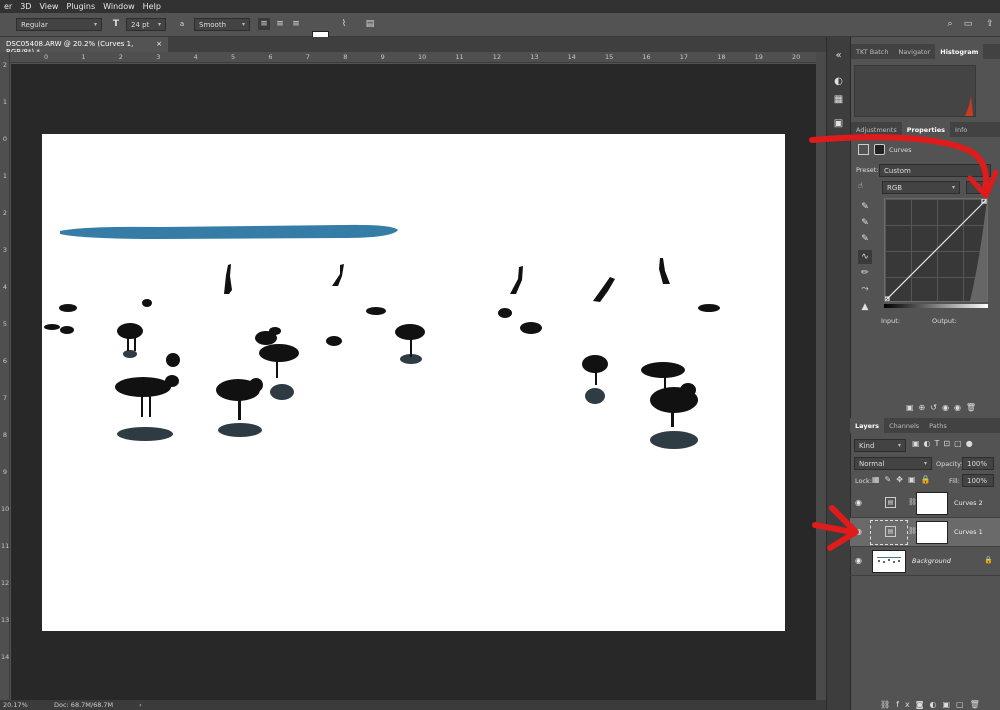 Image resolution: width=1000 pixels, height=710 pixels. What do you see at coordinates (904, 342) in the screenshot?
I see `annotation-overlay` at bounding box center [904, 342].